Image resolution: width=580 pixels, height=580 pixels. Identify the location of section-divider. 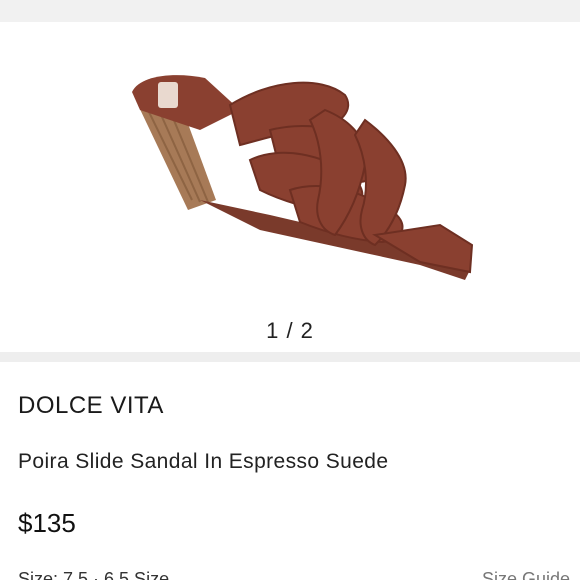
(290, 357).